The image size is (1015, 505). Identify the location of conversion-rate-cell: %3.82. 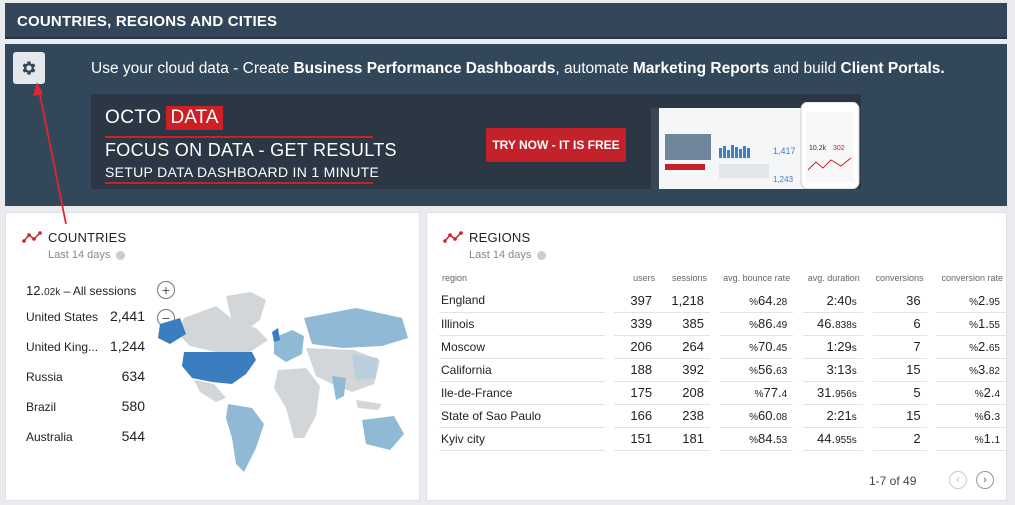
(971, 370).